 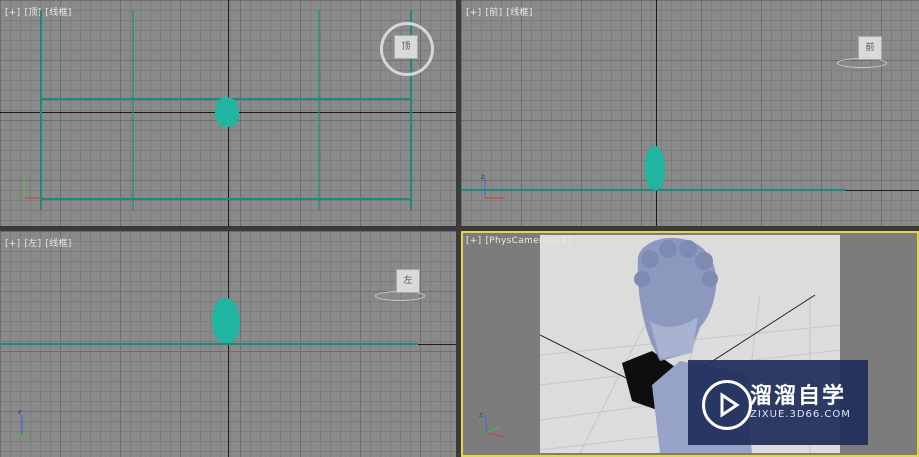 What do you see at coordinates (870, 48) in the screenshot?
I see `viewcube: 前` at bounding box center [870, 48].